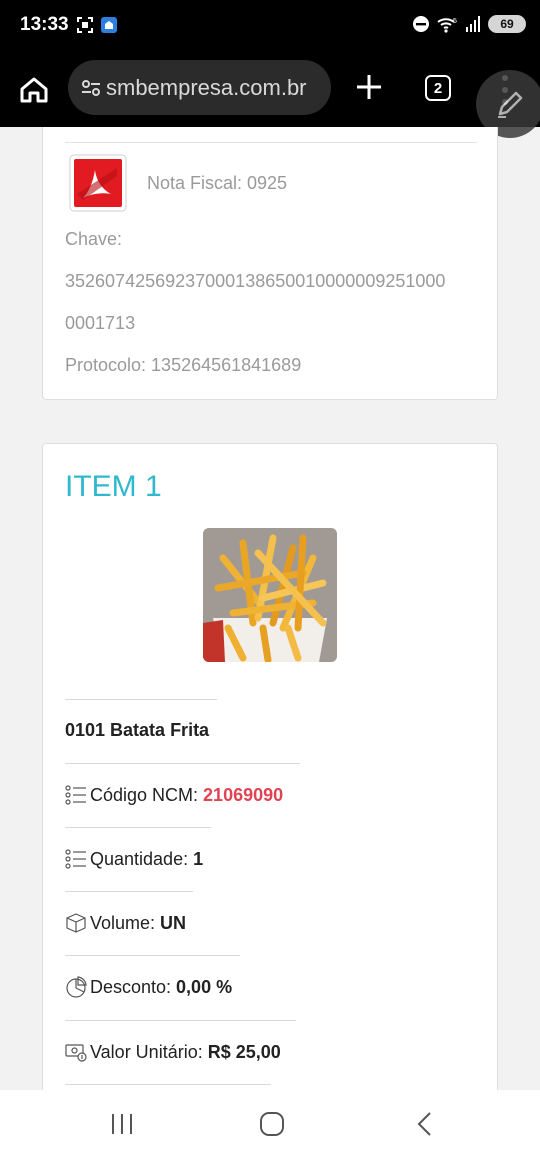 Image resolution: width=540 pixels, height=1158 pixels. I want to click on svg-text: 5, so click(455, 21).